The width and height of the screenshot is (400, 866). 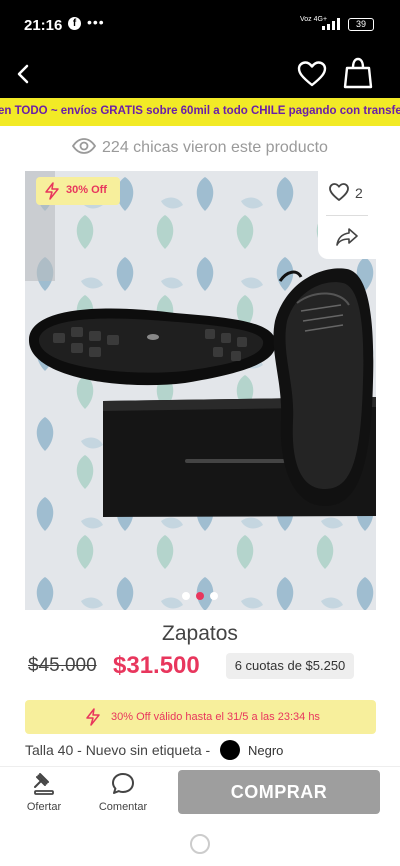 I want to click on status-time: 21:16, so click(x=43, y=25).